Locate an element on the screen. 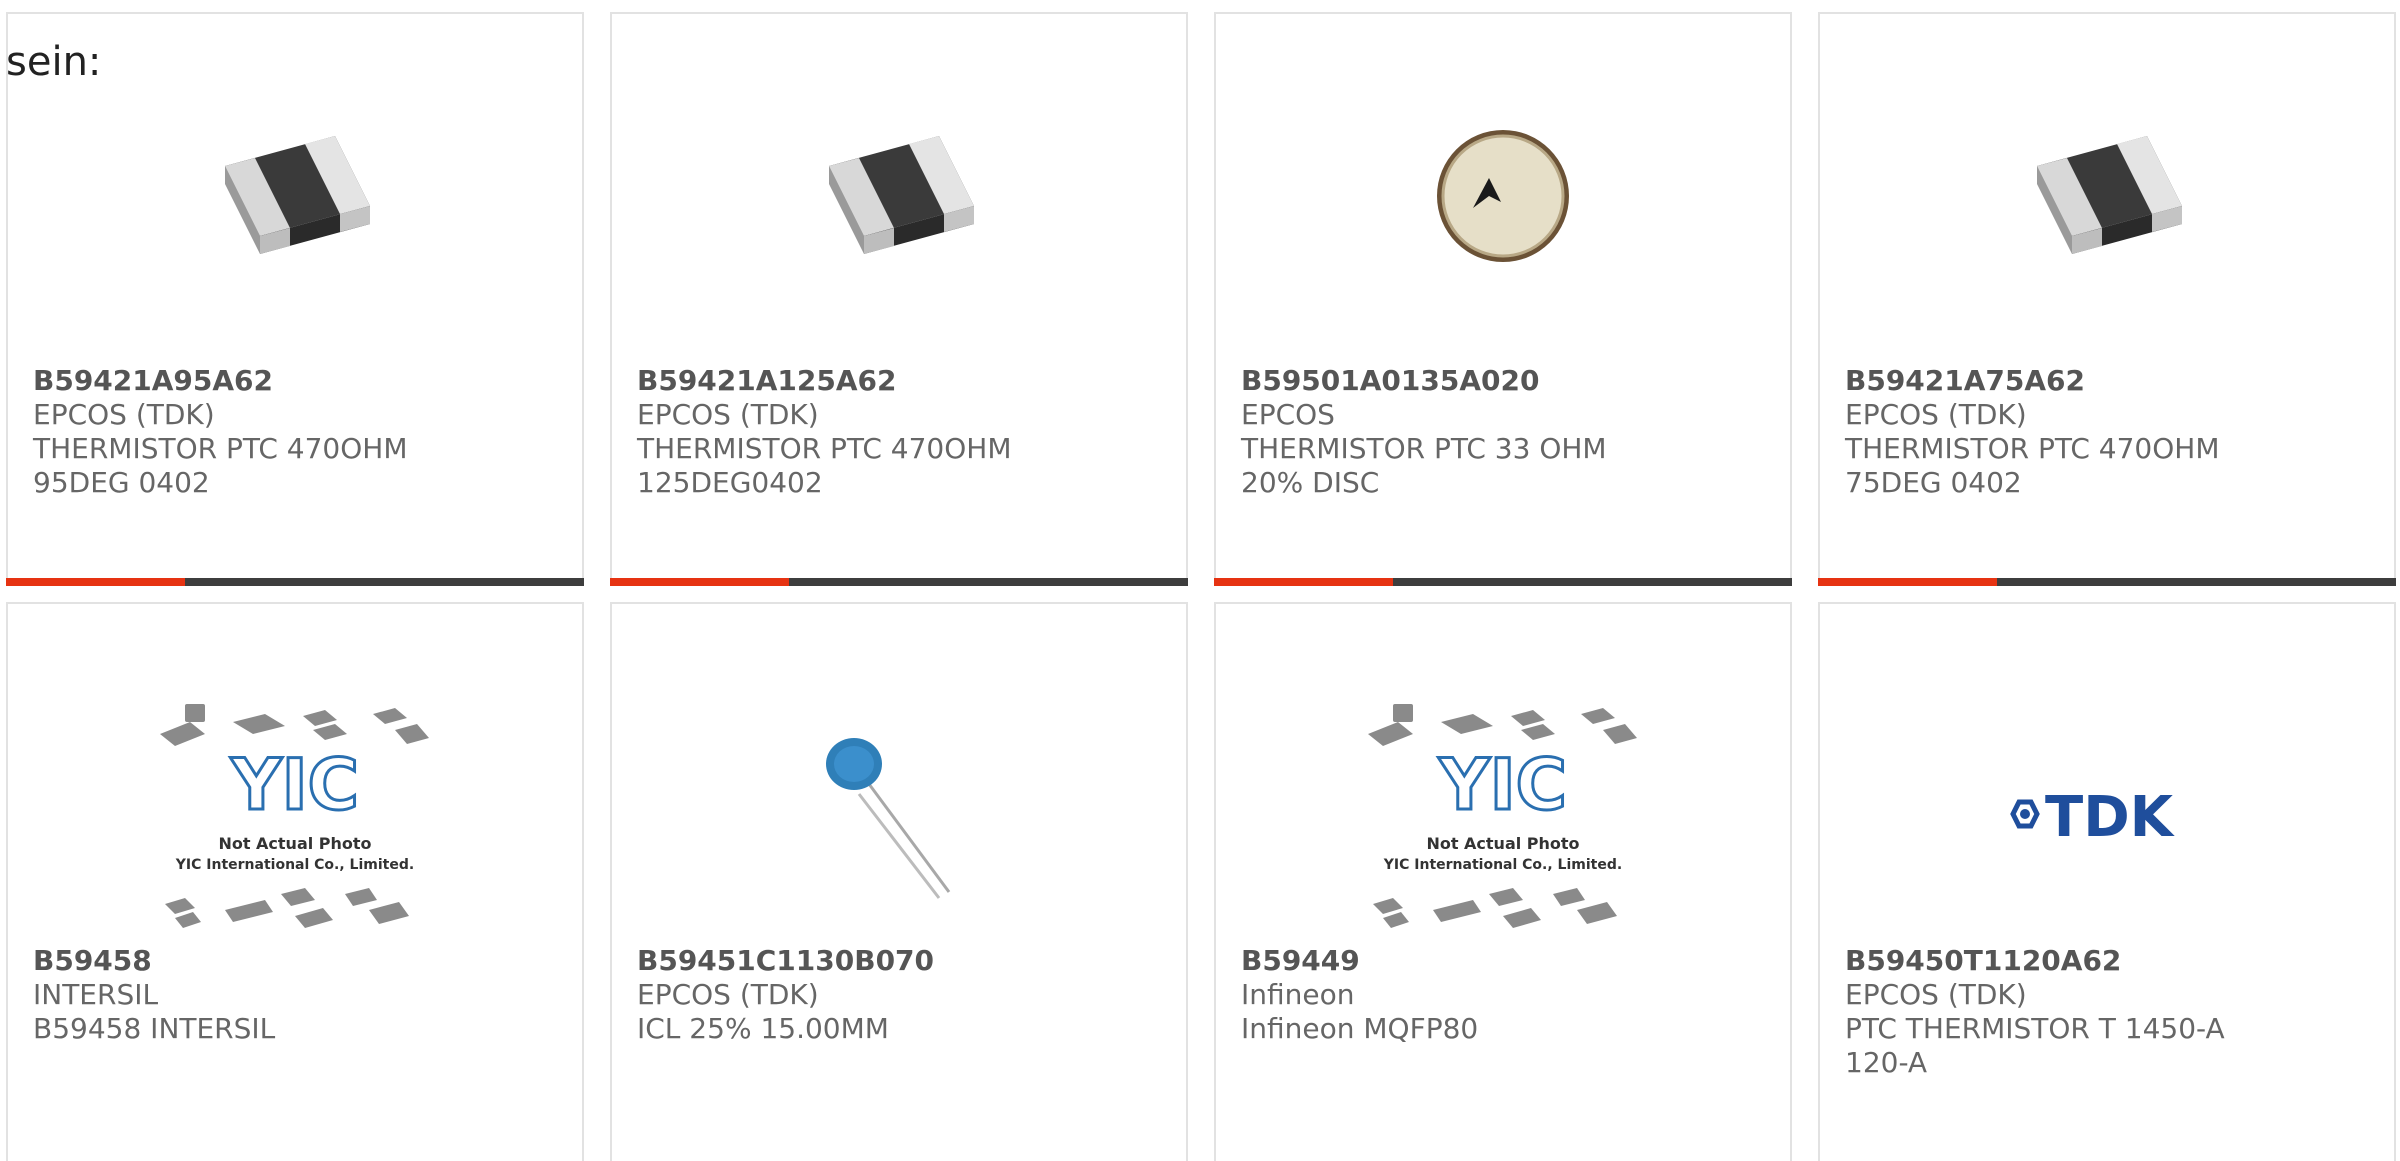  description: THERMISTOR PTC 470OHM 125DEG0402 is located at coordinates (824, 465).